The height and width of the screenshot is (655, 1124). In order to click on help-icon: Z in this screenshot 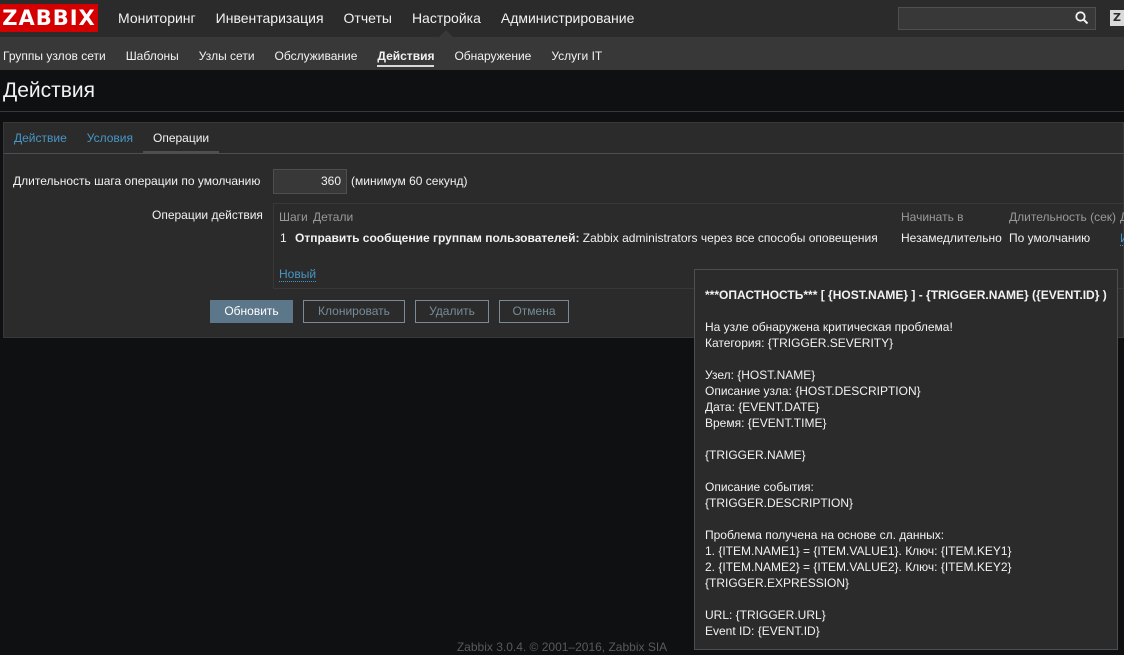, I will do `click(1117, 18)`.